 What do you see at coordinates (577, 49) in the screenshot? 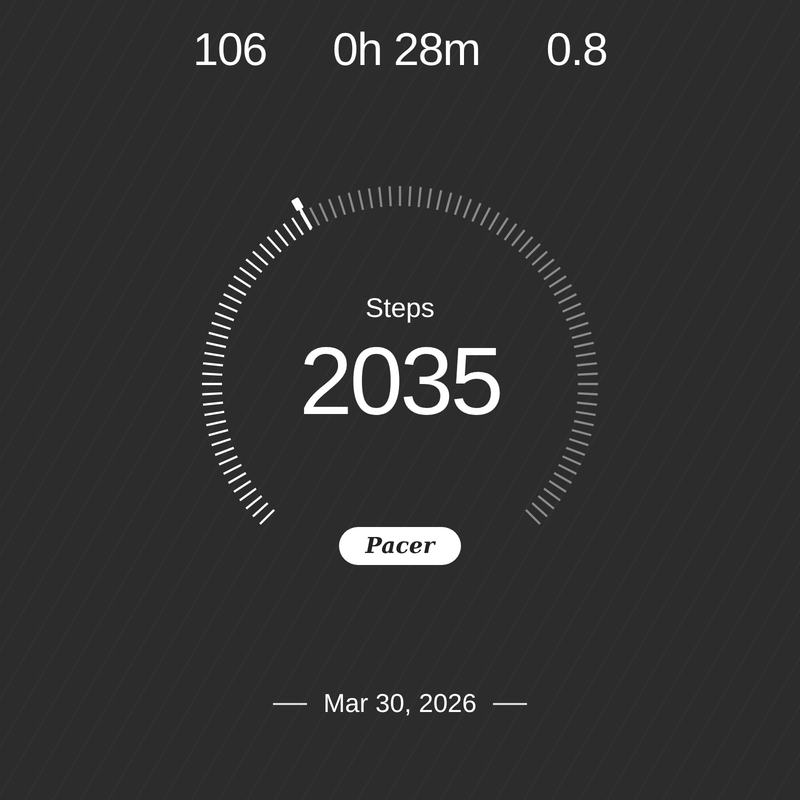
I see `stat-value: 0.8` at bounding box center [577, 49].